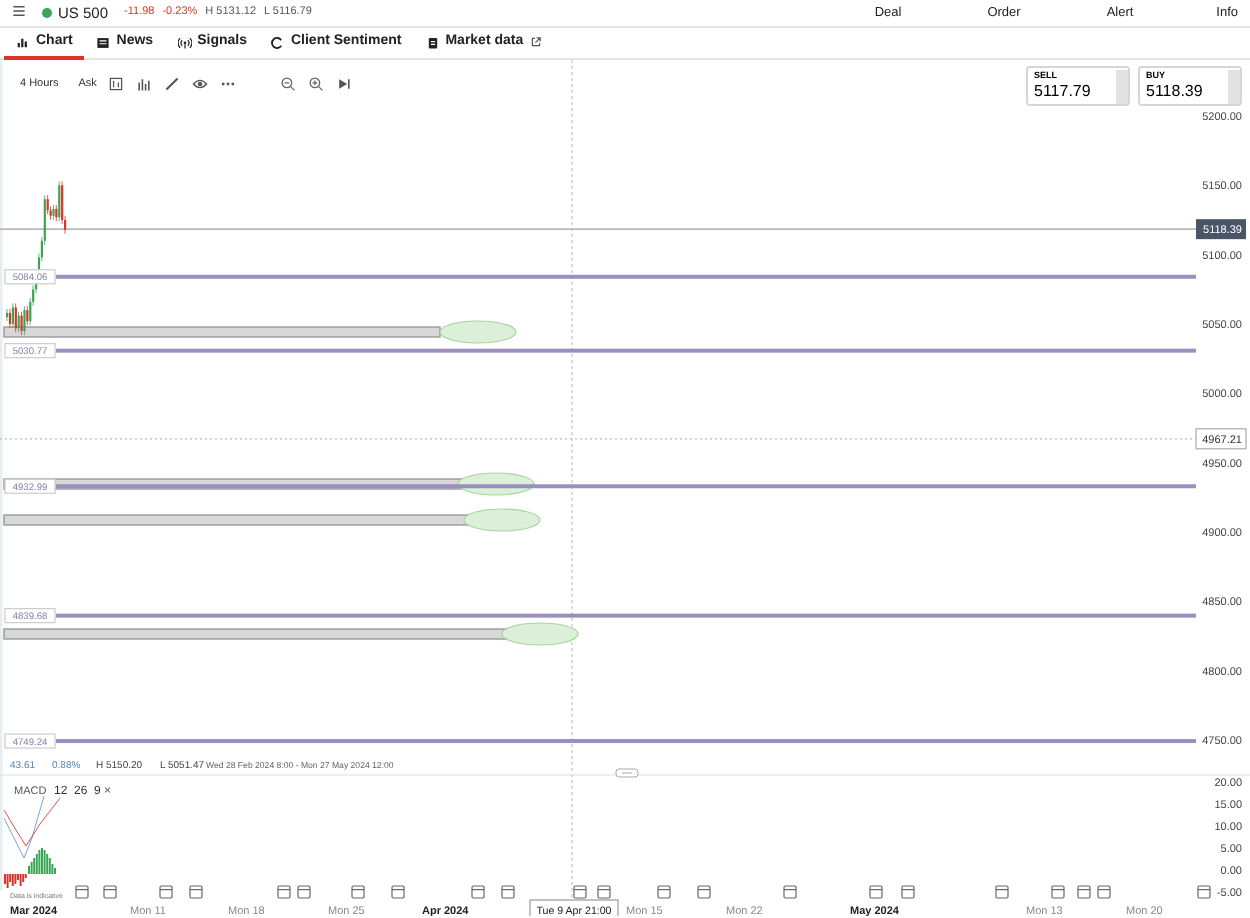 This screenshot has height=918, width=1250. What do you see at coordinates (116, 84) in the screenshot?
I see `chart-type-button` at bounding box center [116, 84].